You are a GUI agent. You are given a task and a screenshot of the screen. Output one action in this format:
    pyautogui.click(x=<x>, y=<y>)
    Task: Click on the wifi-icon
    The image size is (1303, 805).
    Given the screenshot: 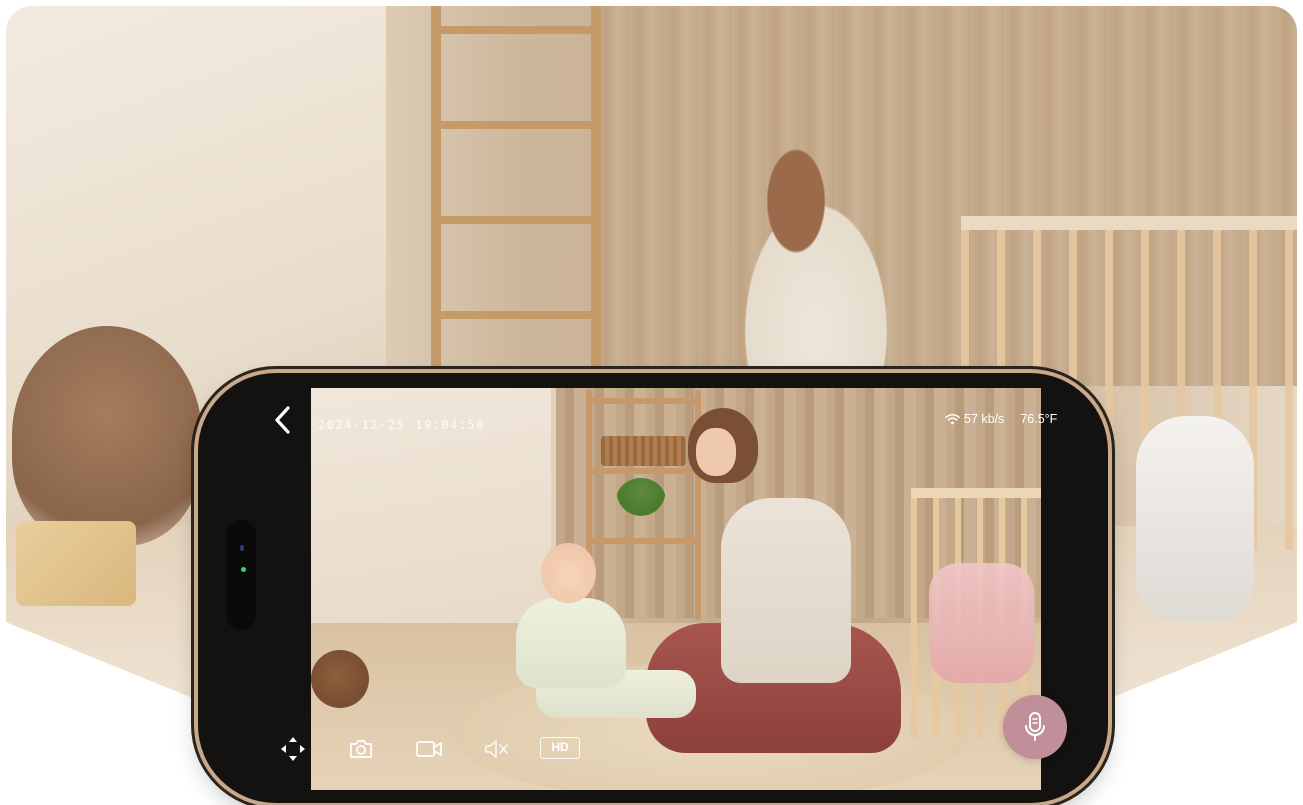 What is the action you would take?
    pyautogui.click(x=952, y=419)
    